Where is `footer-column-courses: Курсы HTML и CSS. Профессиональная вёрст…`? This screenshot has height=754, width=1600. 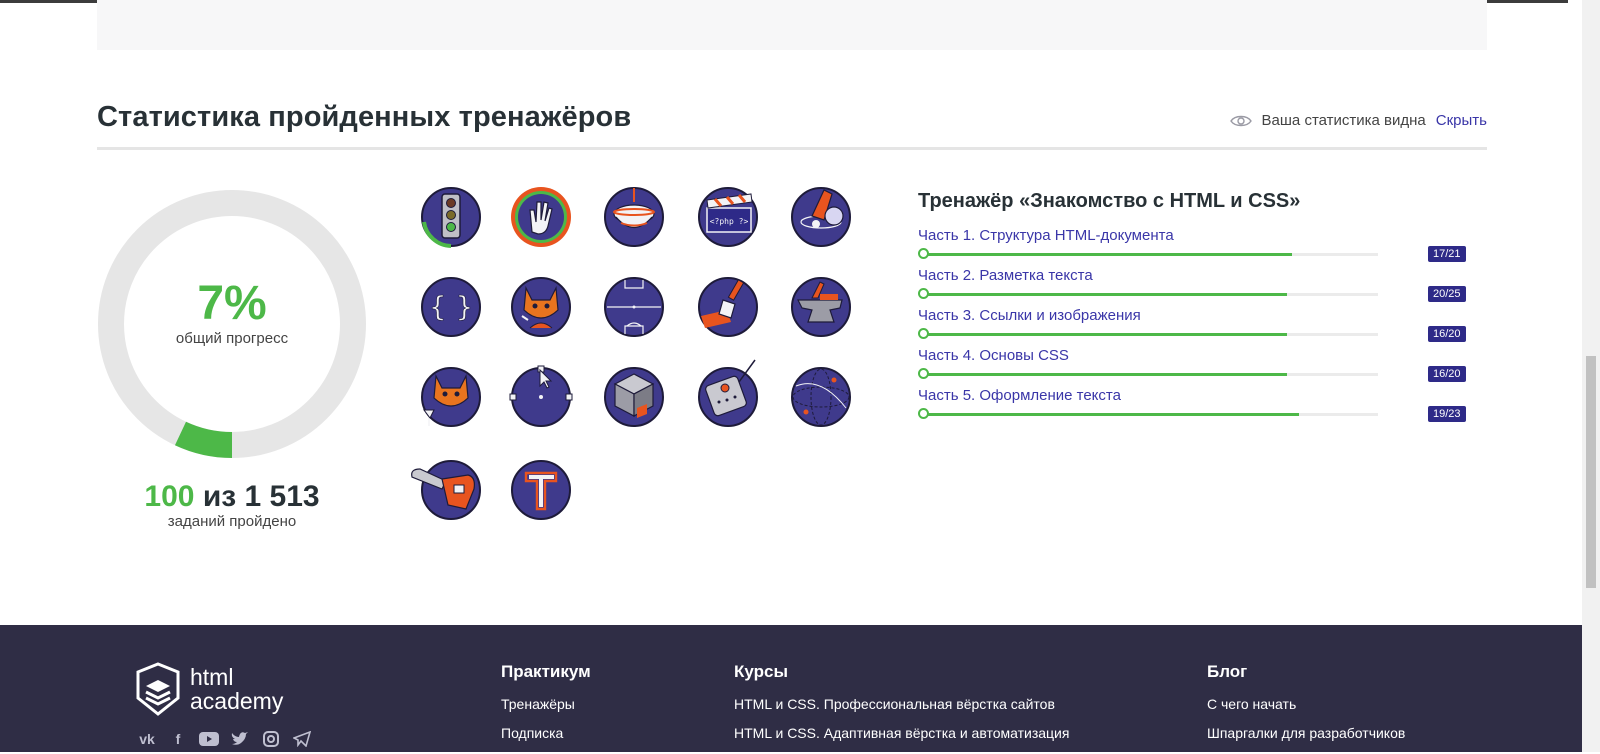
footer-column-courses: Курсы HTML и CSS. Профессиональная вёрст… is located at coordinates (901, 708).